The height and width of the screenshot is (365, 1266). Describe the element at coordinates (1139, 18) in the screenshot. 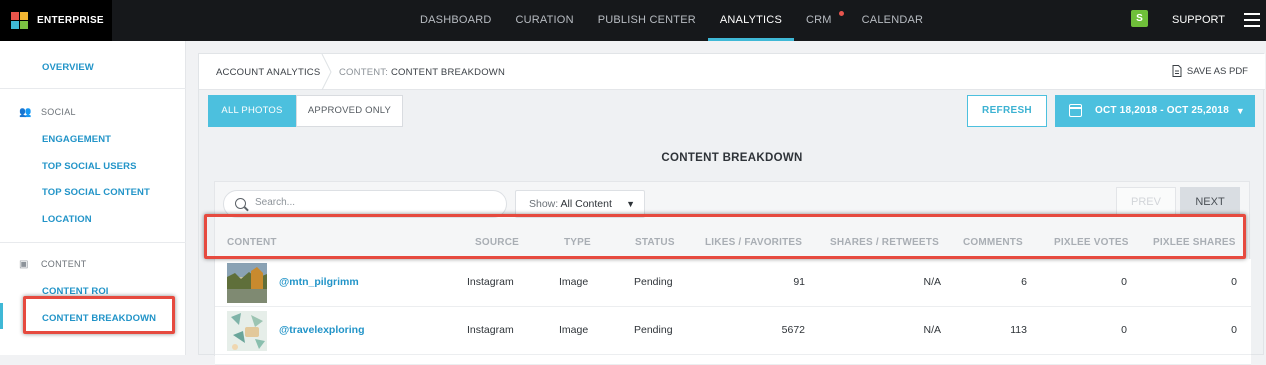

I see `avatar: S` at that location.